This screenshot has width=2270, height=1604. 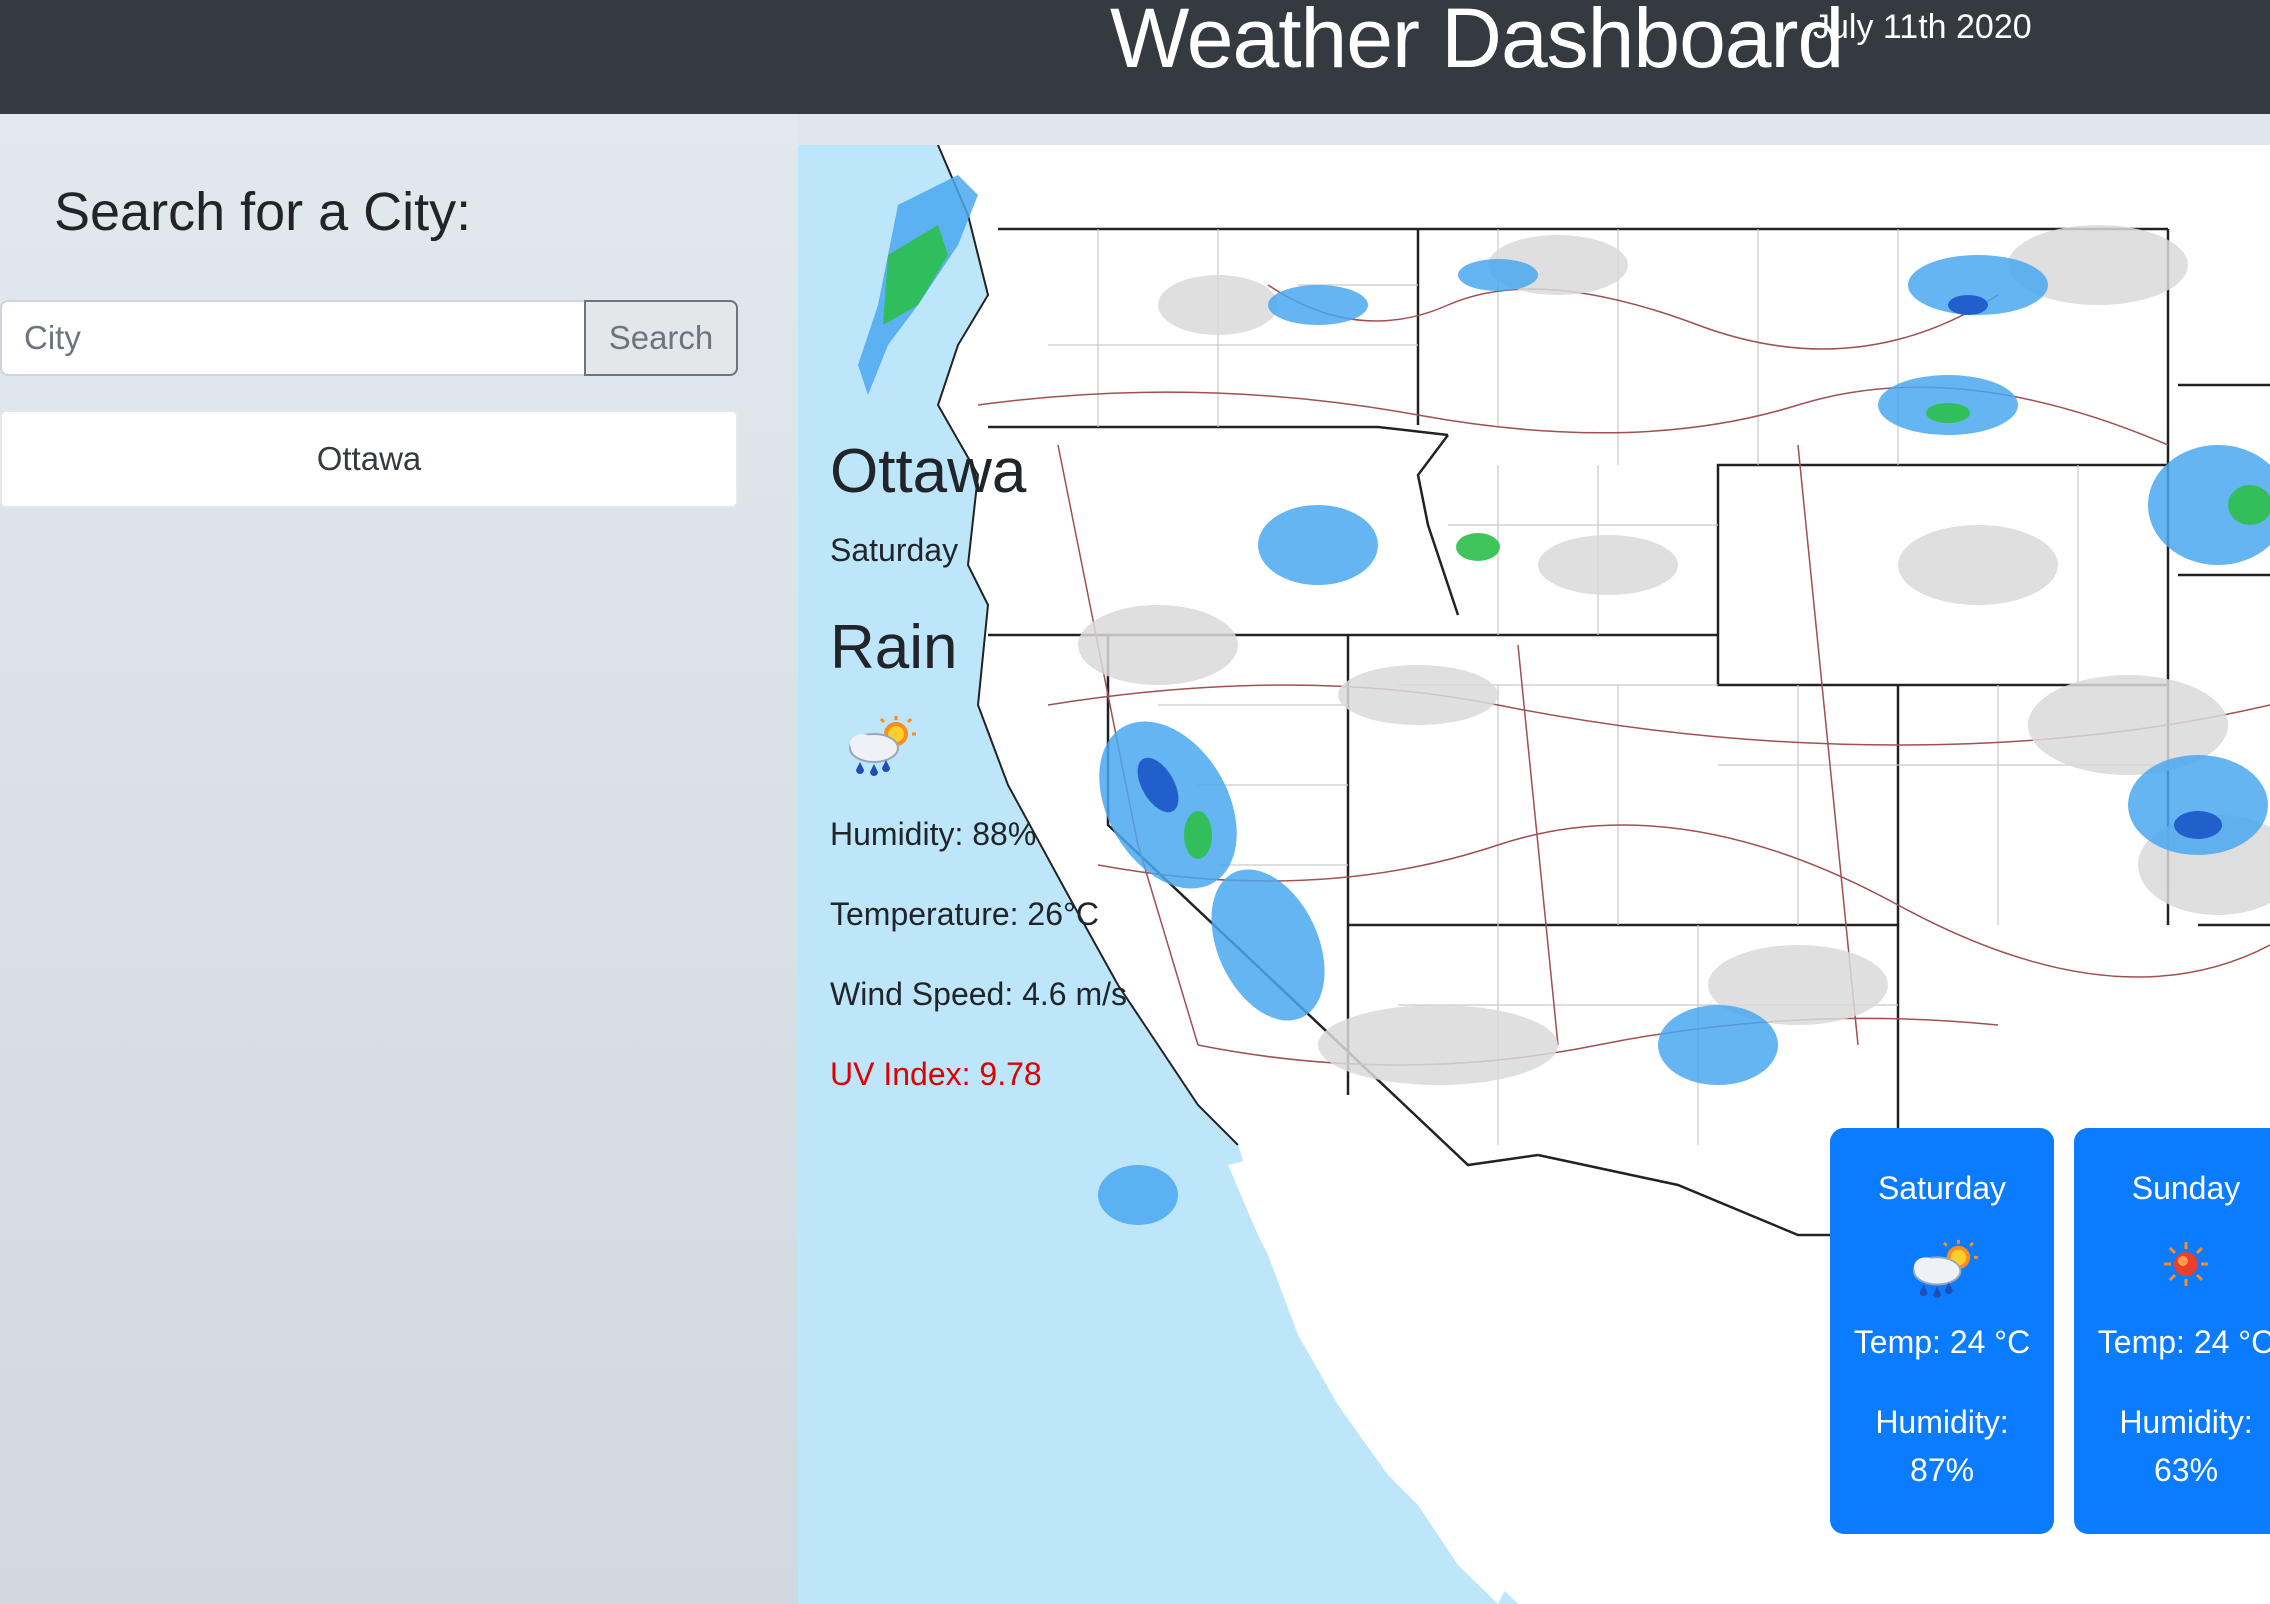 What do you see at coordinates (936, 1074) in the screenshot?
I see `current-uv-index: UV Index: 9.78` at bounding box center [936, 1074].